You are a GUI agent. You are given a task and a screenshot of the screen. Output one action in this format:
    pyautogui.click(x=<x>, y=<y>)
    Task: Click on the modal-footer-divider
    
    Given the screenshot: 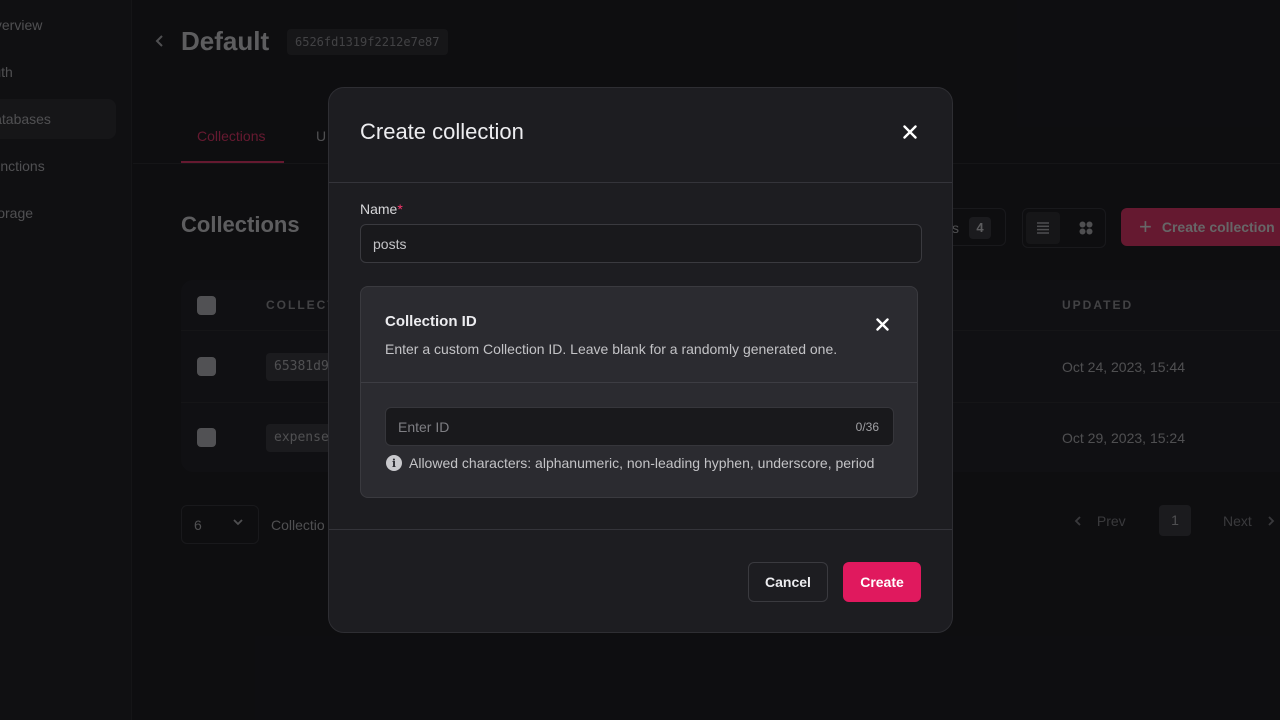 What is the action you would take?
    pyautogui.click(x=640, y=529)
    